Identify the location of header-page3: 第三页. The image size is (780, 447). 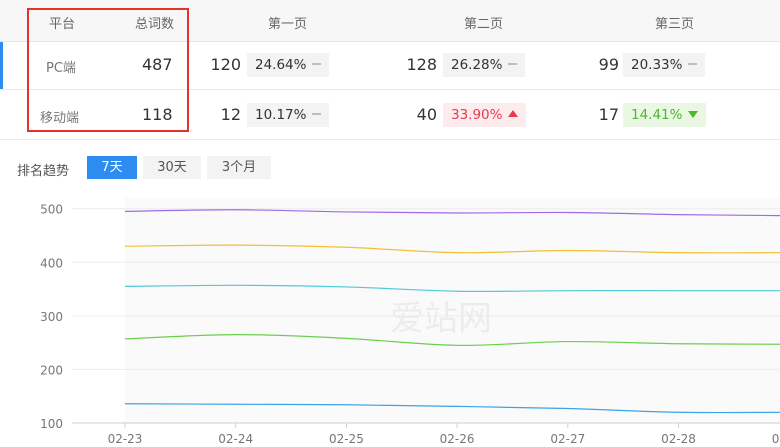
(675, 24).